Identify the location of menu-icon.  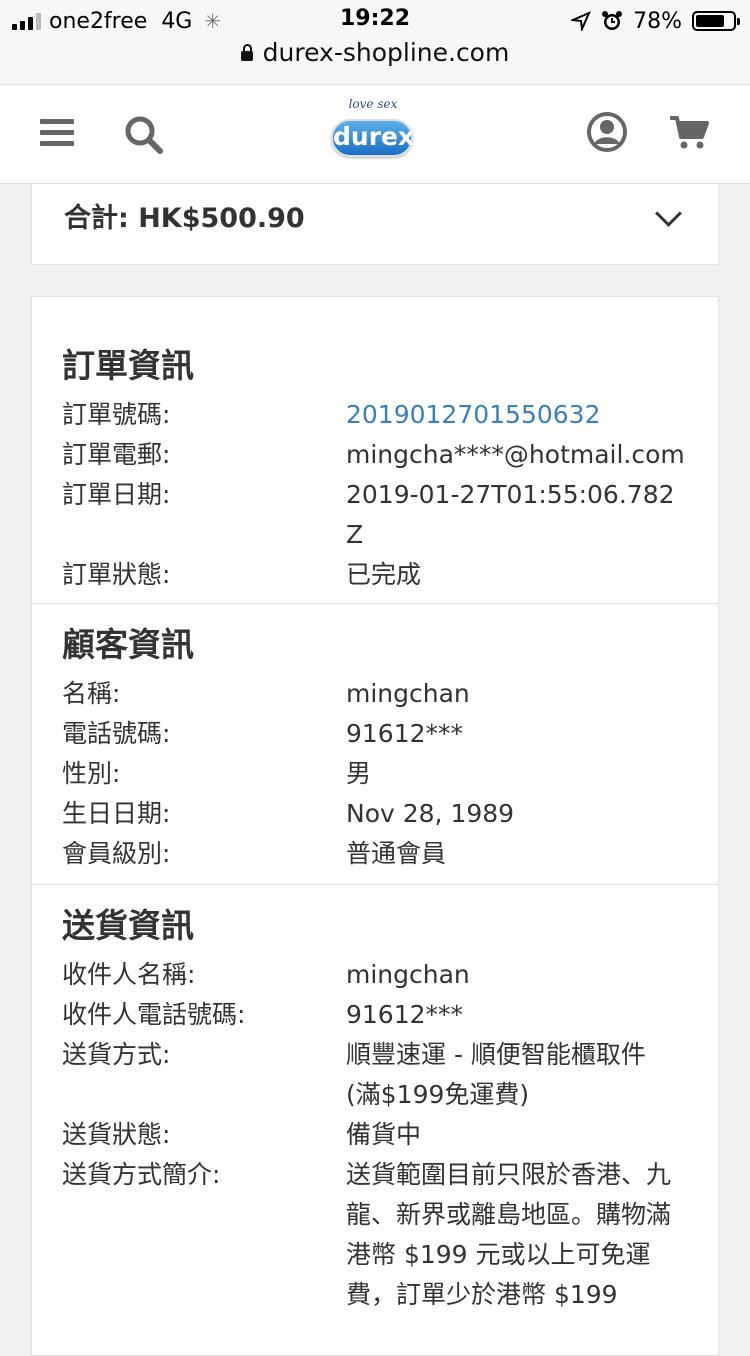
(57, 133).